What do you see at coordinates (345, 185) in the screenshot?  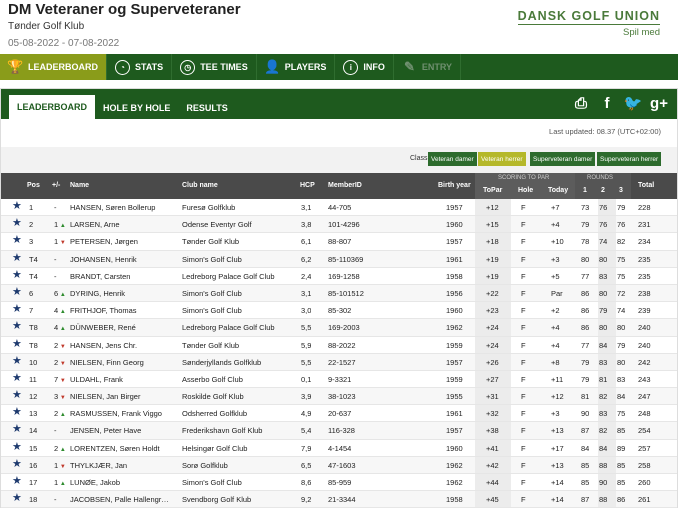 I see `col-member: MemberID` at bounding box center [345, 185].